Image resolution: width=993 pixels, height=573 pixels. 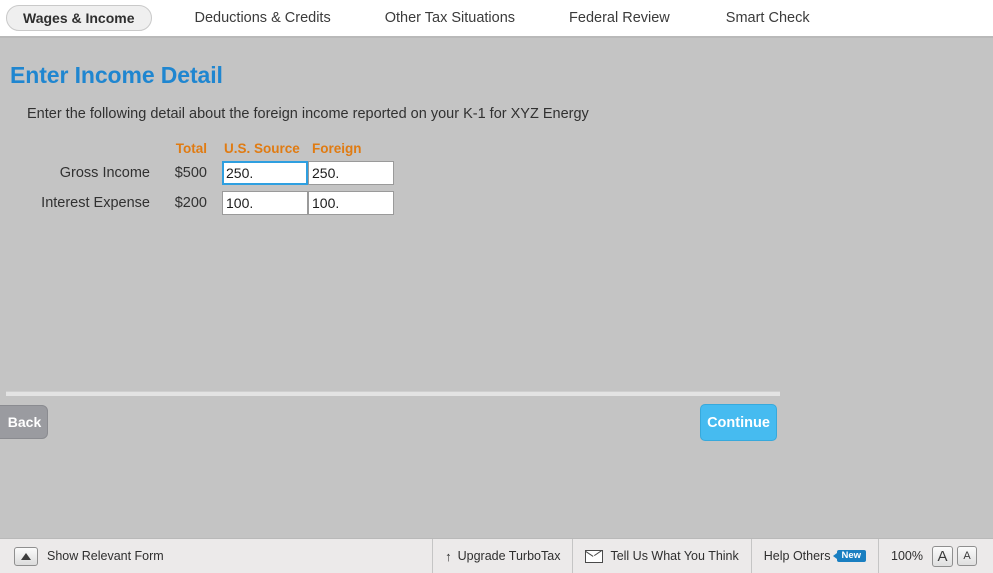 I want to click on table-header-total: Total, so click(x=191, y=148).